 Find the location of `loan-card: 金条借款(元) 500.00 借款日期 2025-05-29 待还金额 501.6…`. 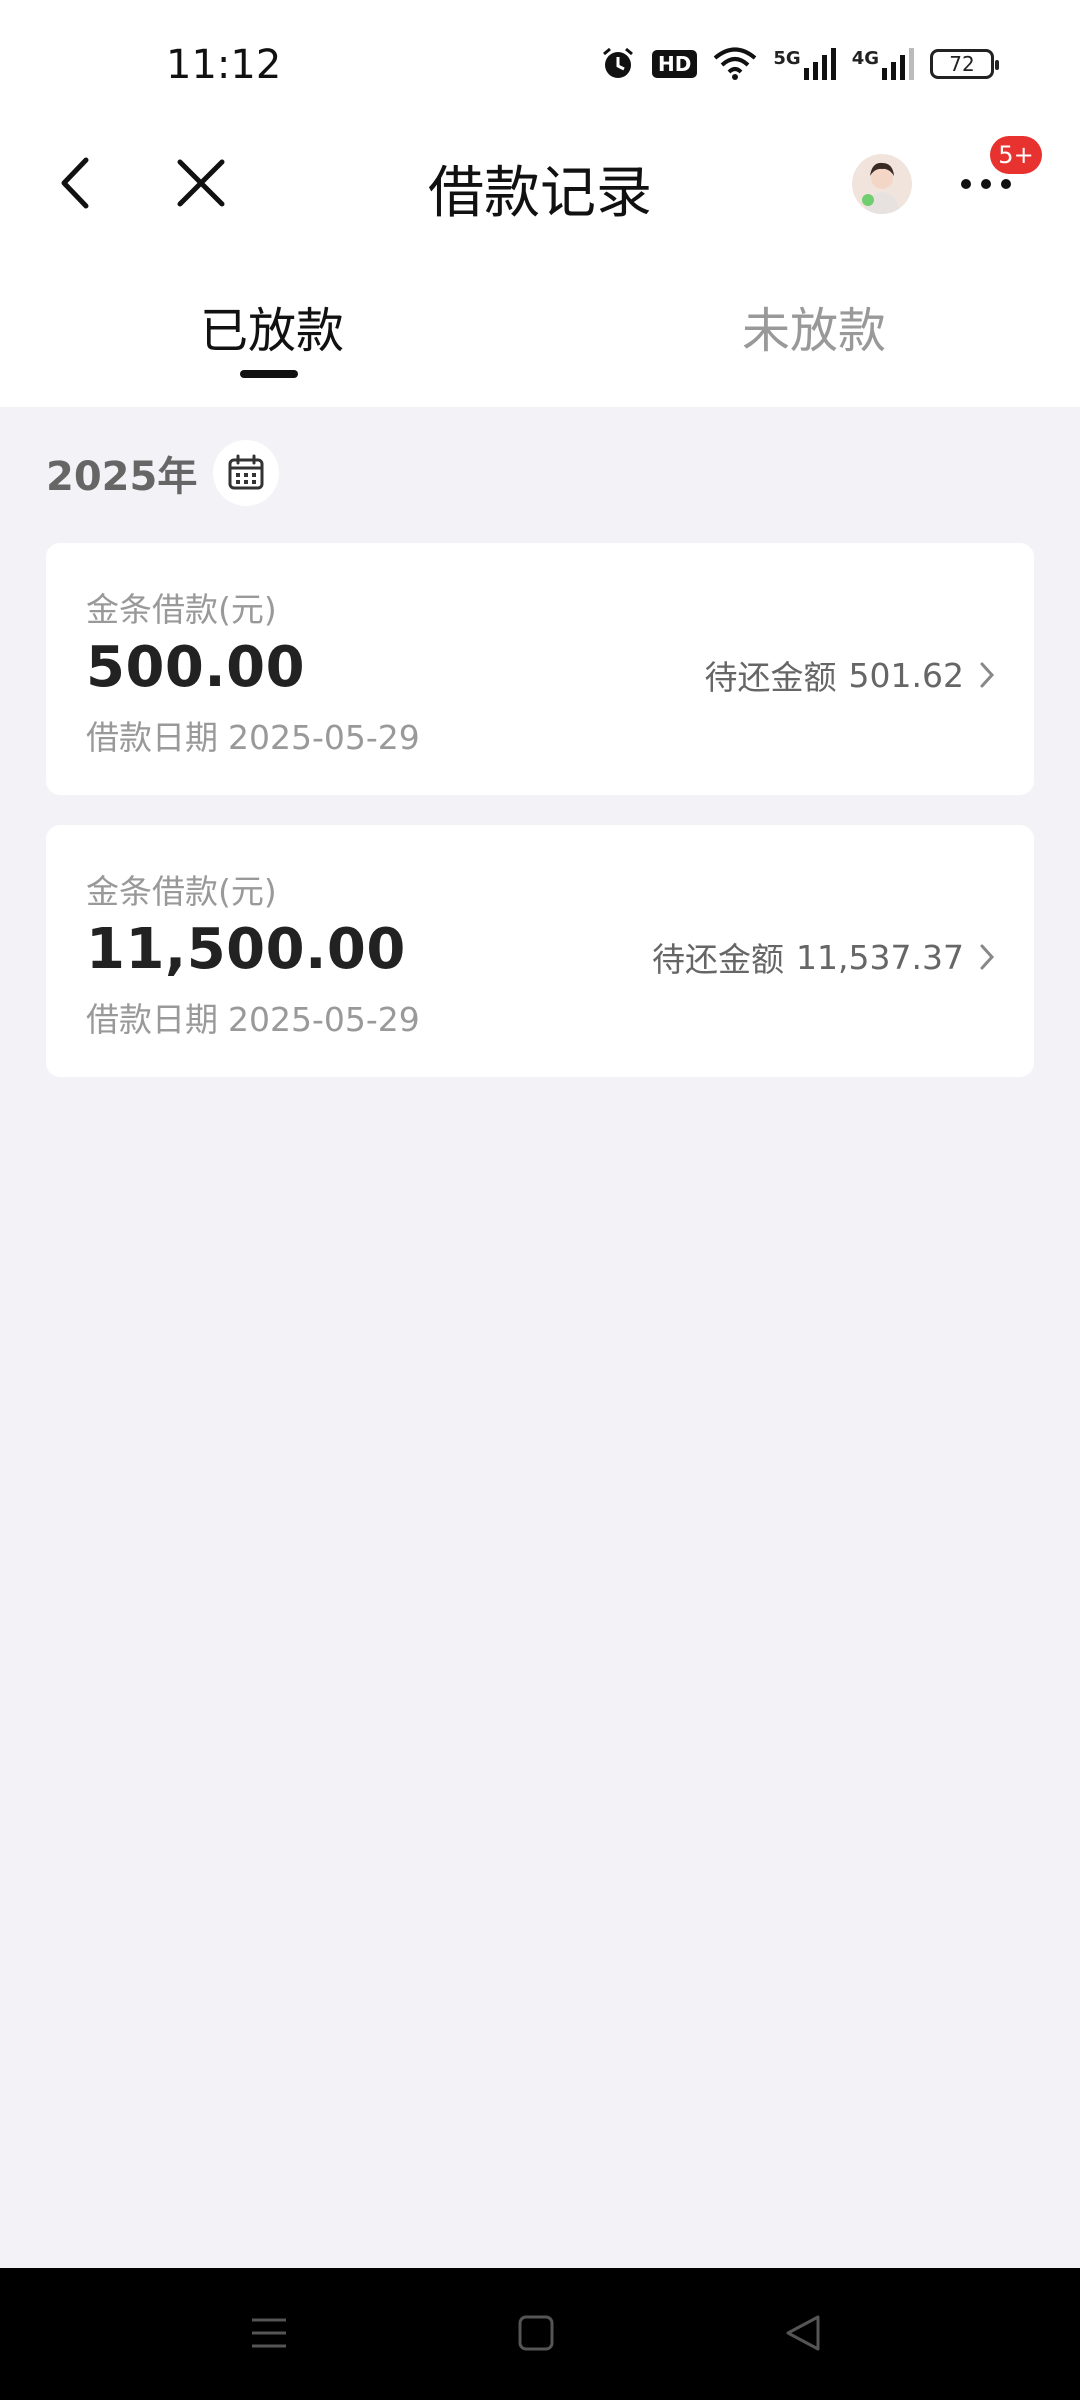

loan-card: 金条借款(元) 500.00 借款日期 2025-05-29 待还金额 501.6… is located at coordinates (540, 669).